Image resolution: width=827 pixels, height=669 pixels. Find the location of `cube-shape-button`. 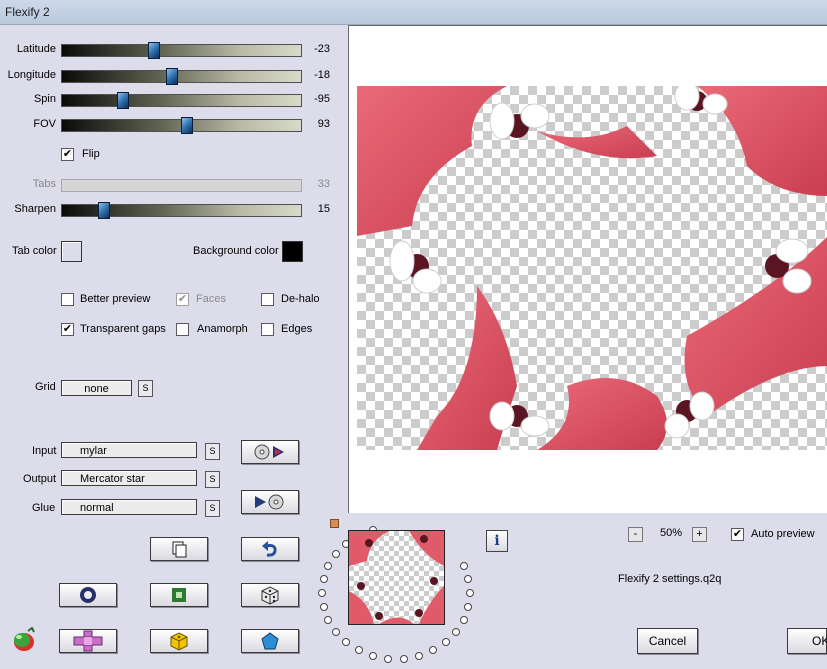

cube-shape-button is located at coordinates (179, 641).